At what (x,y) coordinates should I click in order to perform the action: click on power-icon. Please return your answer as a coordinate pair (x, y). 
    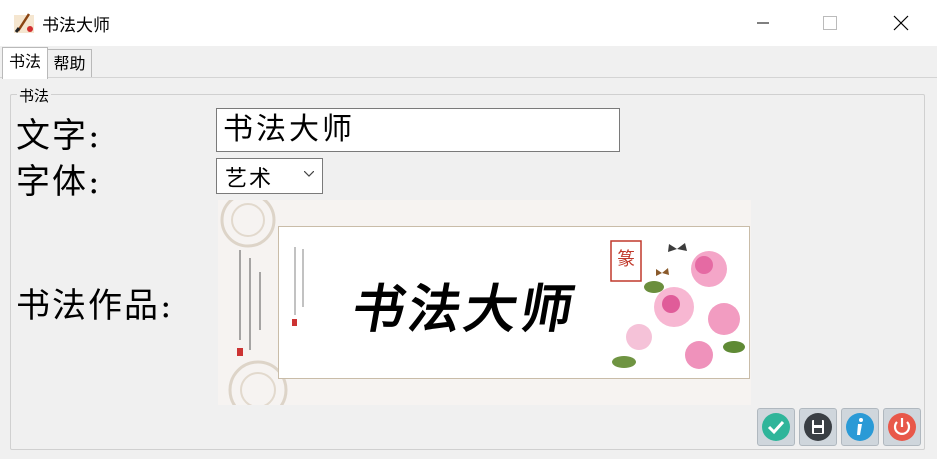
    Looking at the image, I should click on (902, 427).